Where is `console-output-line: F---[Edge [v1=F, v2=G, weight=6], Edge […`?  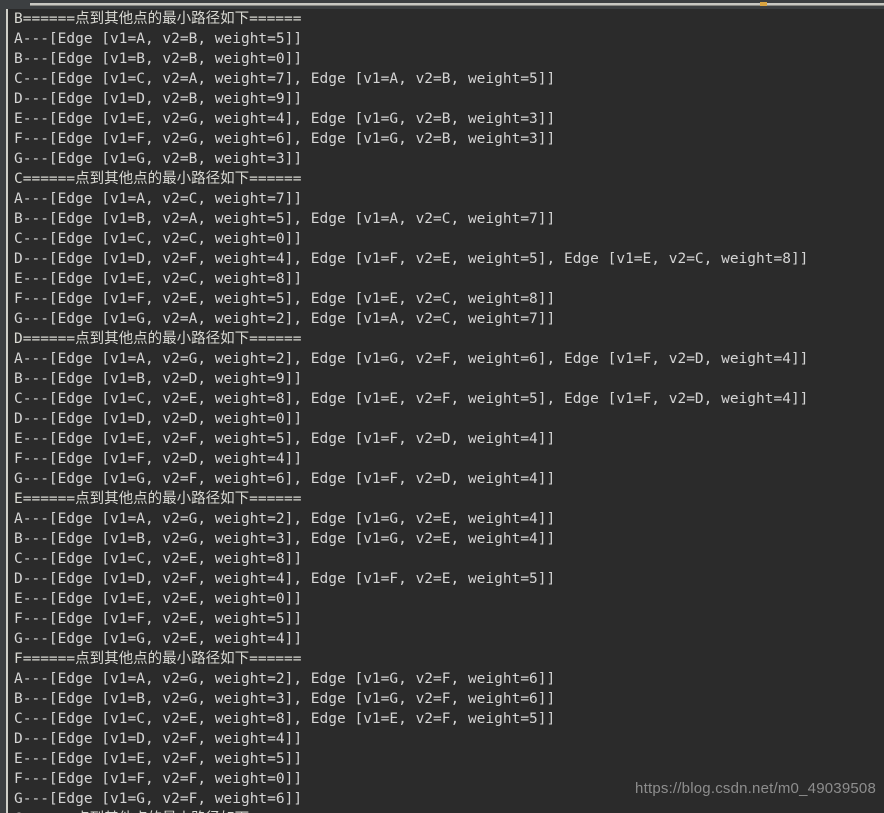
console-output-line: F---[Edge [v1=F, v2=G, weight=6], Edge [… is located at coordinates (285, 139).